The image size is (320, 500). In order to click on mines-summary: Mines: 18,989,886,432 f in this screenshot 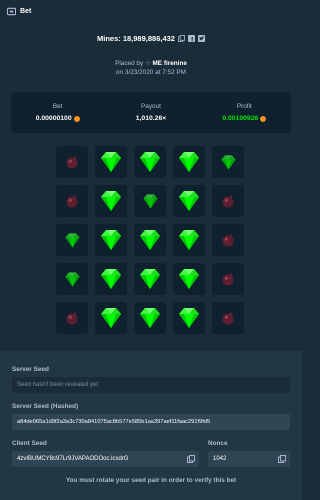, I will do `click(151, 38)`.